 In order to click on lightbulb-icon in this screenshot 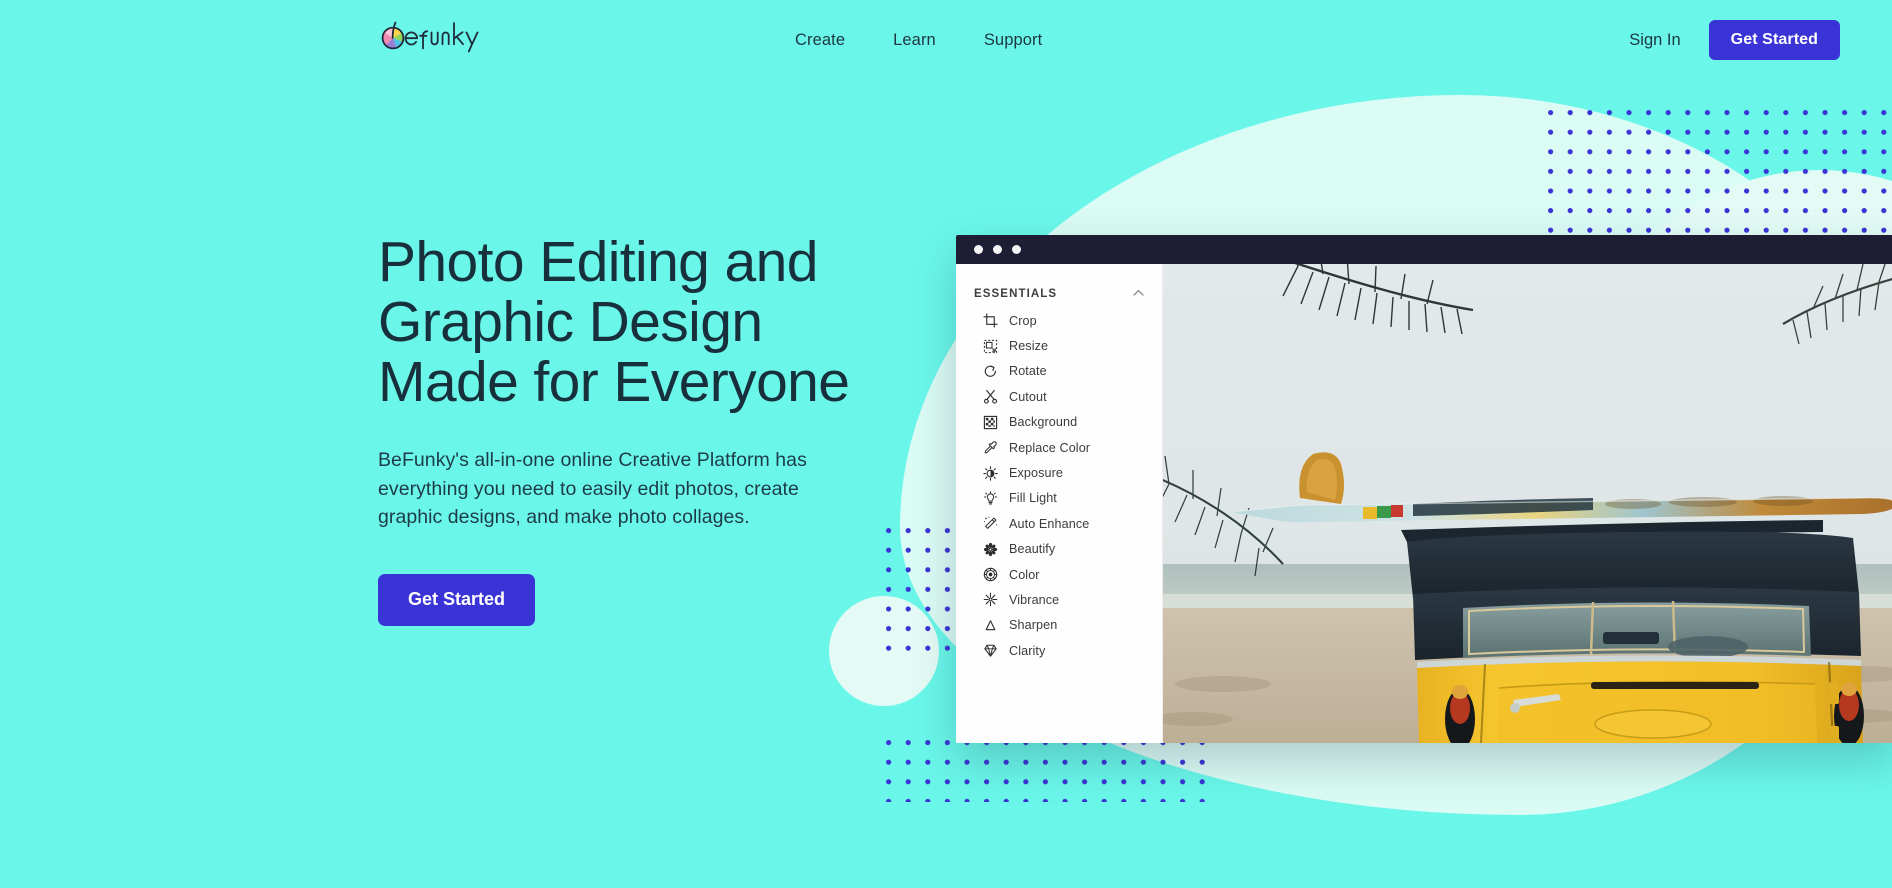, I will do `click(990, 498)`.